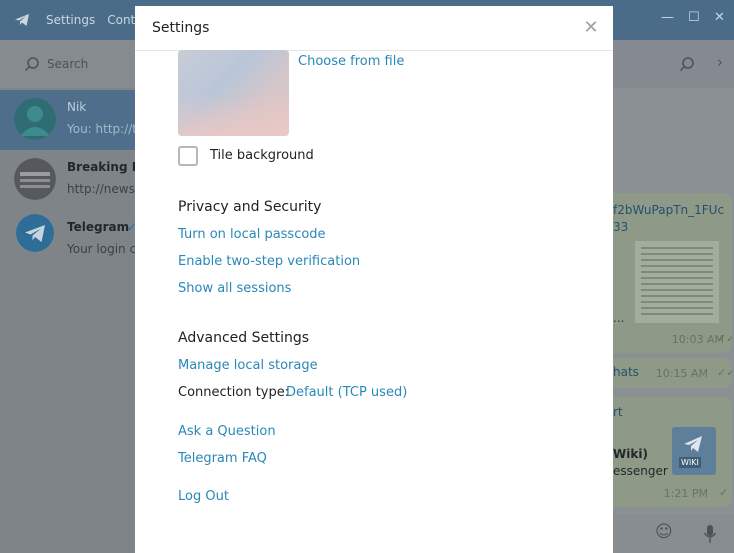  I want to click on dialog-item-breaking-news: Breaking N http://news., so click(71, 180).